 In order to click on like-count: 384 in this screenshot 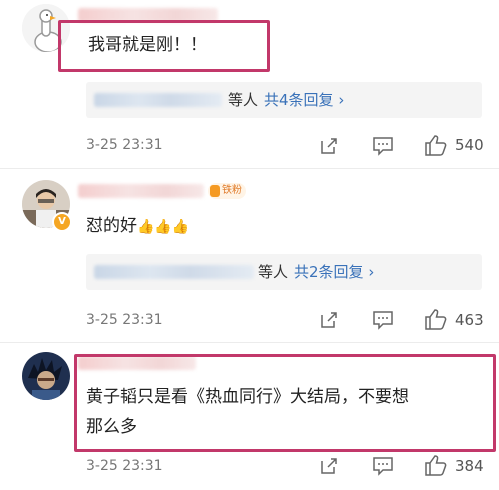, I will do `click(469, 466)`.